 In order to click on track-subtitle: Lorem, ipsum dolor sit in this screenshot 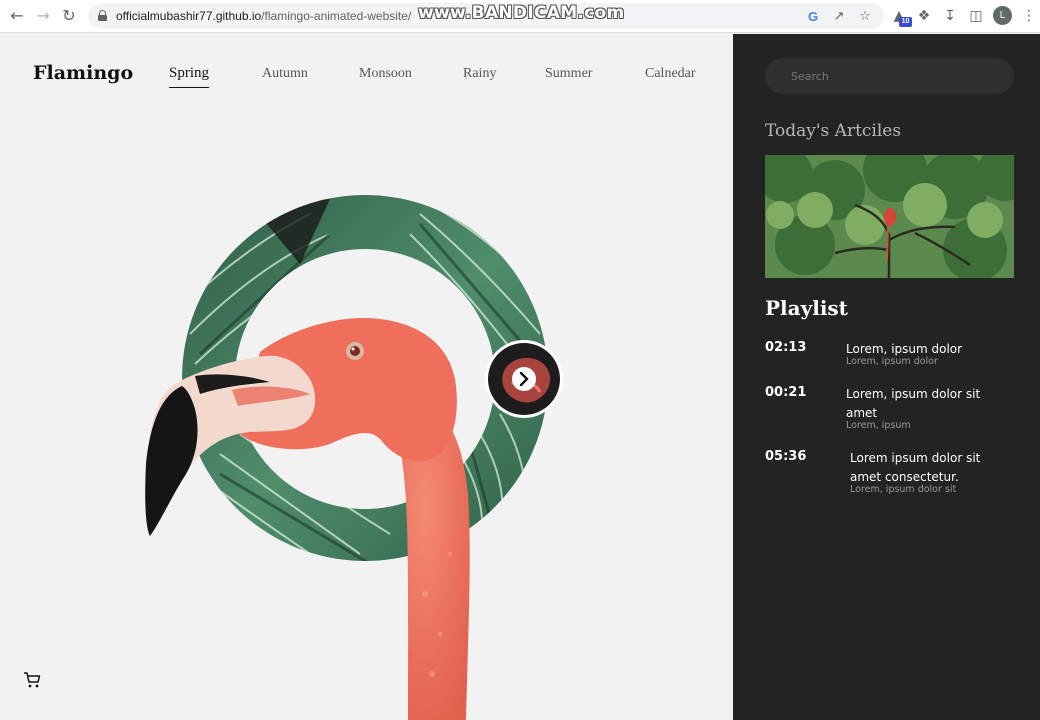, I will do `click(903, 489)`.